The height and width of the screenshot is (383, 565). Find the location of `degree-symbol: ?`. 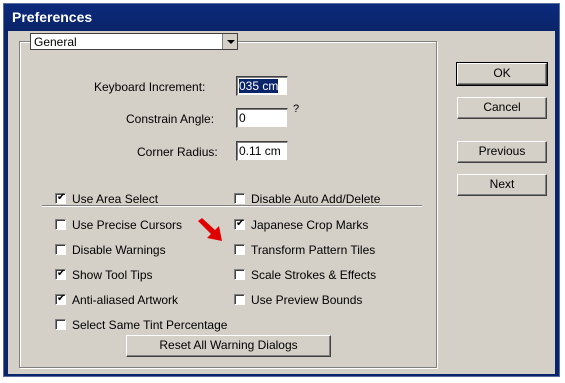

degree-symbol: ? is located at coordinates (296, 109).